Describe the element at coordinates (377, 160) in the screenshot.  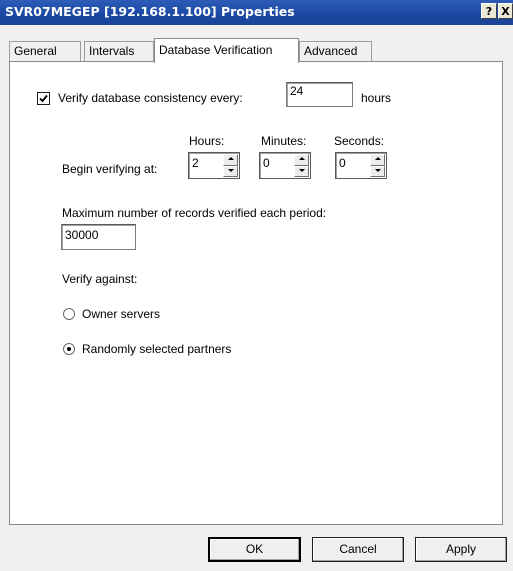
I see `seconds-up-arrow-icon` at that location.